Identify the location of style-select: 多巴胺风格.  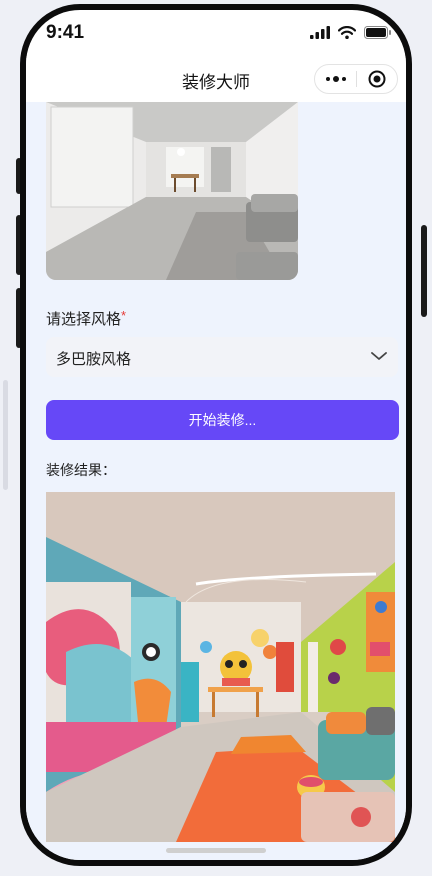
(222, 357).